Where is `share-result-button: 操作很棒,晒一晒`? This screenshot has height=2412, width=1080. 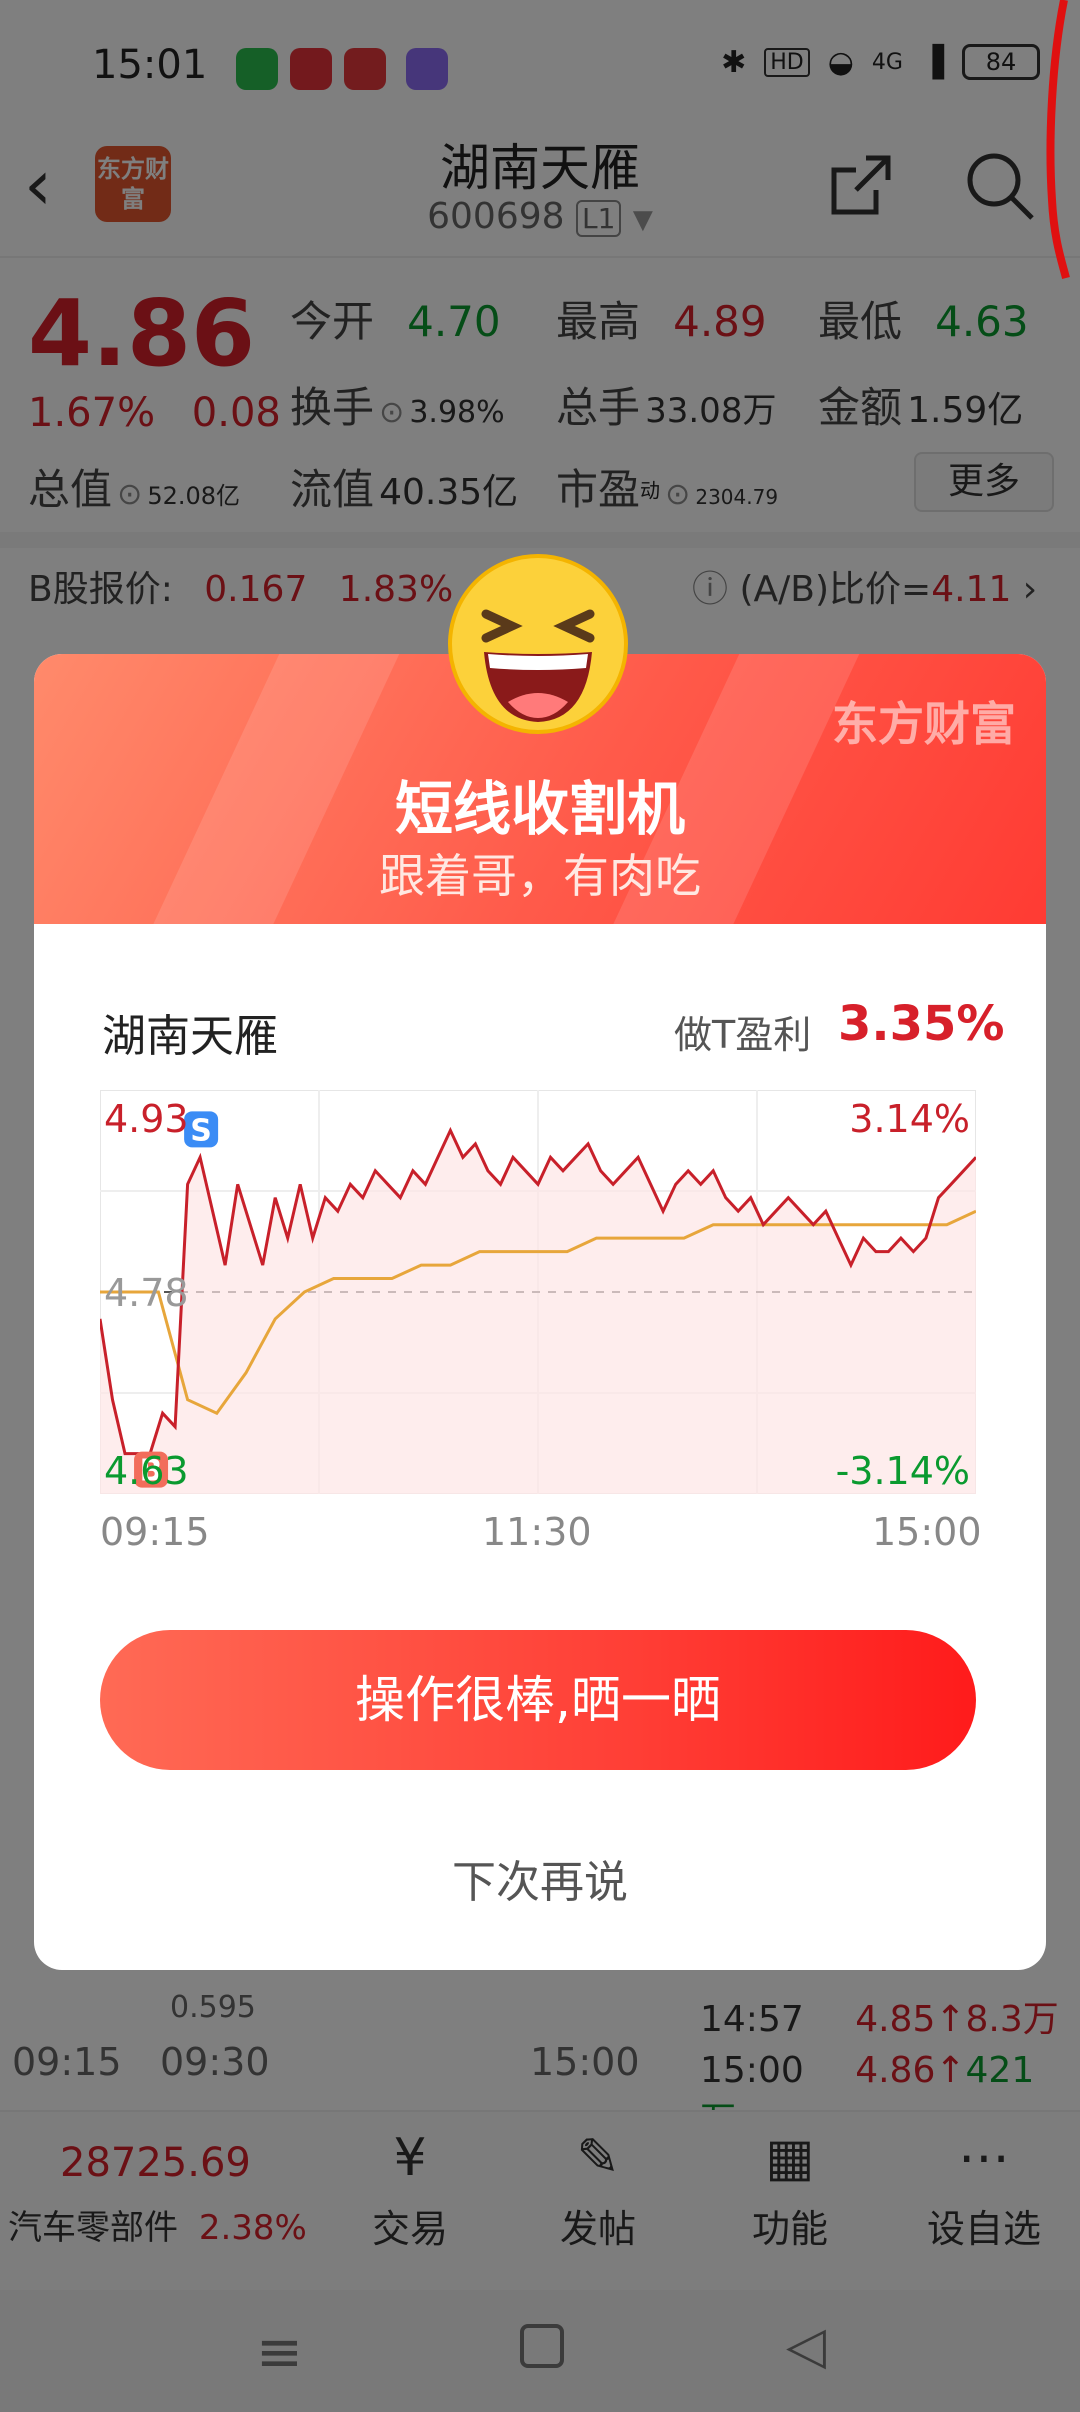 share-result-button: 操作很棒,晒一晒 is located at coordinates (538, 1700).